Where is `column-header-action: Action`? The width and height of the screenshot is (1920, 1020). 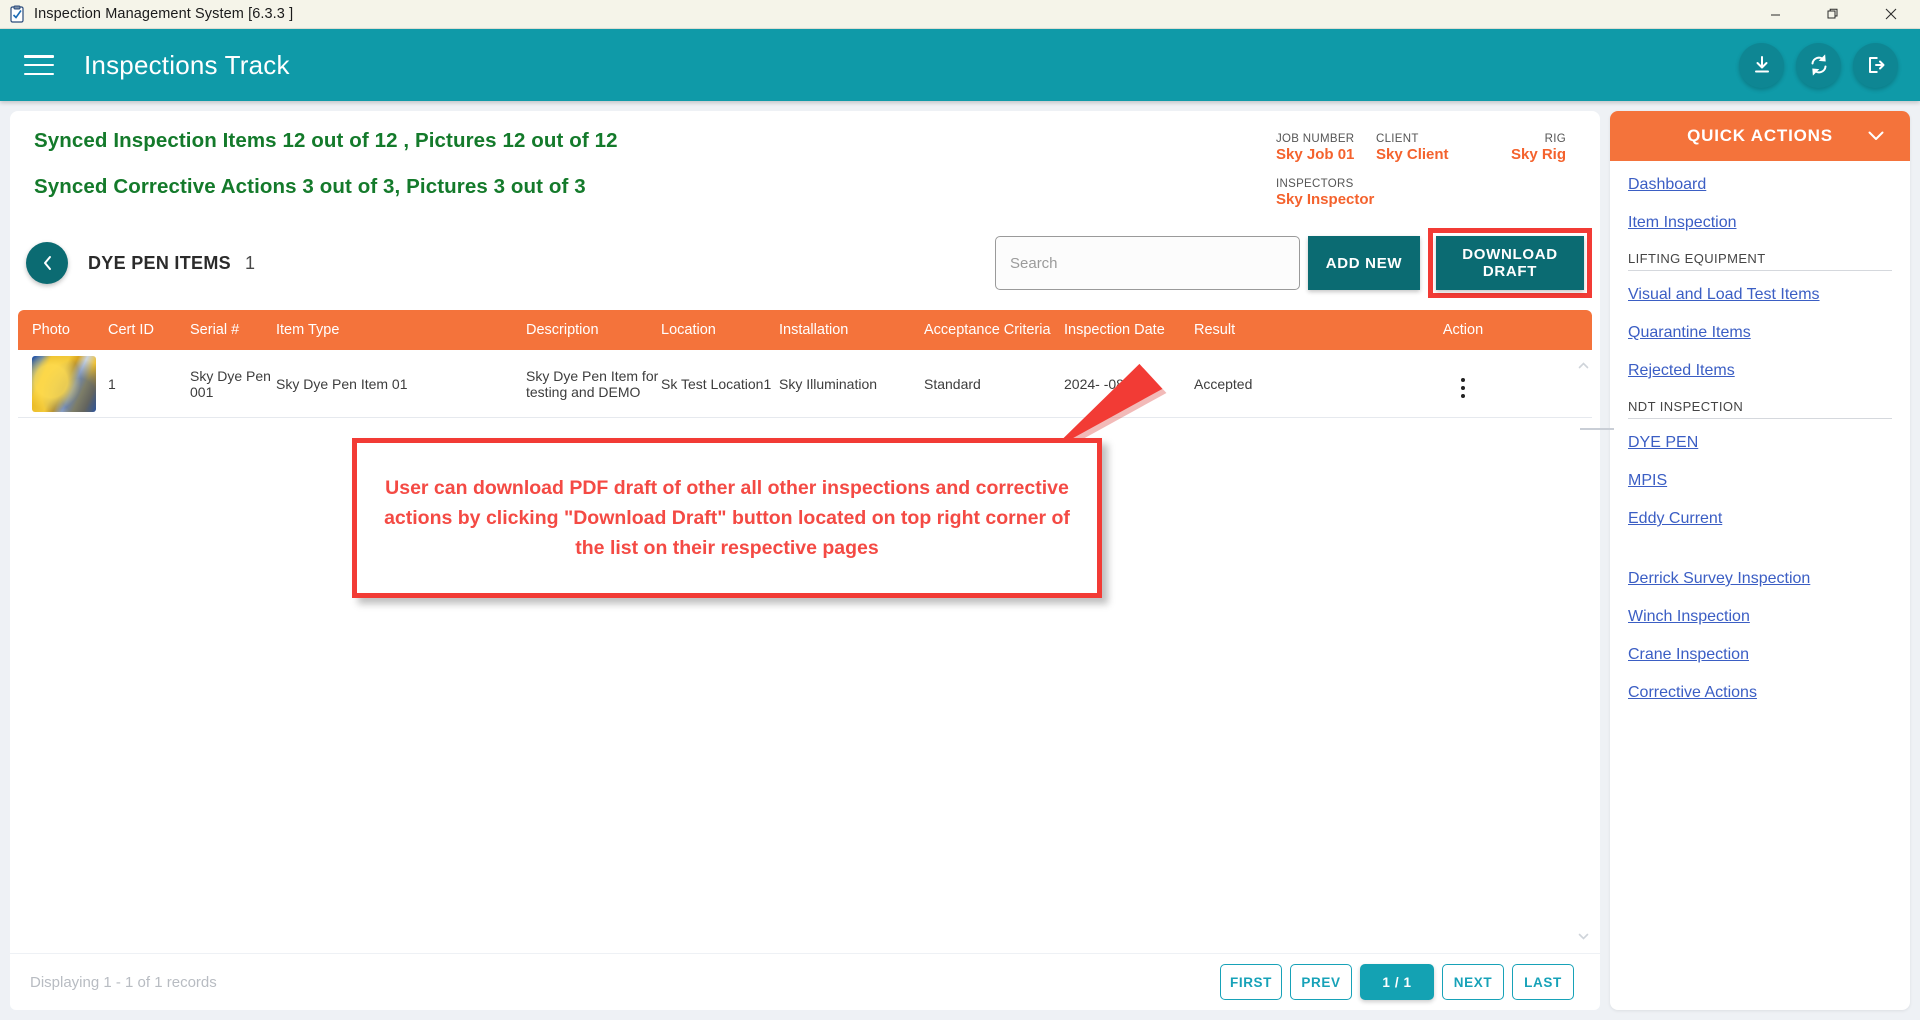
column-header-action: Action is located at coordinates (1463, 330).